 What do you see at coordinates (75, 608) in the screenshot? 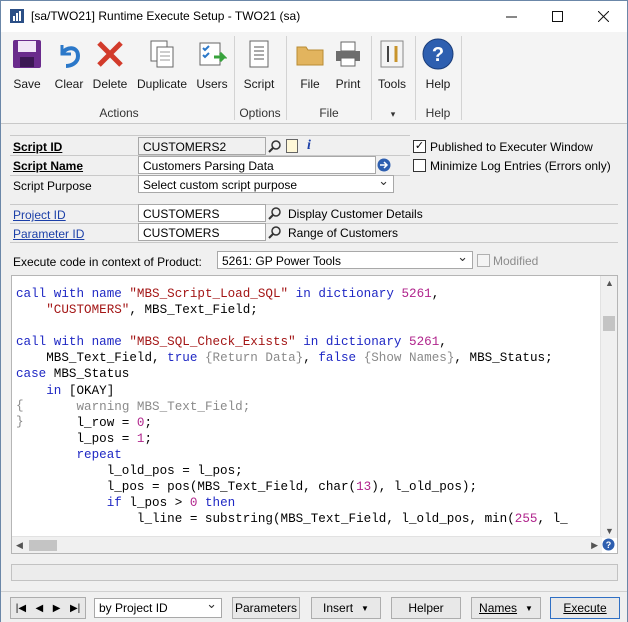
I see `last-record-icon: ▶|` at bounding box center [75, 608].